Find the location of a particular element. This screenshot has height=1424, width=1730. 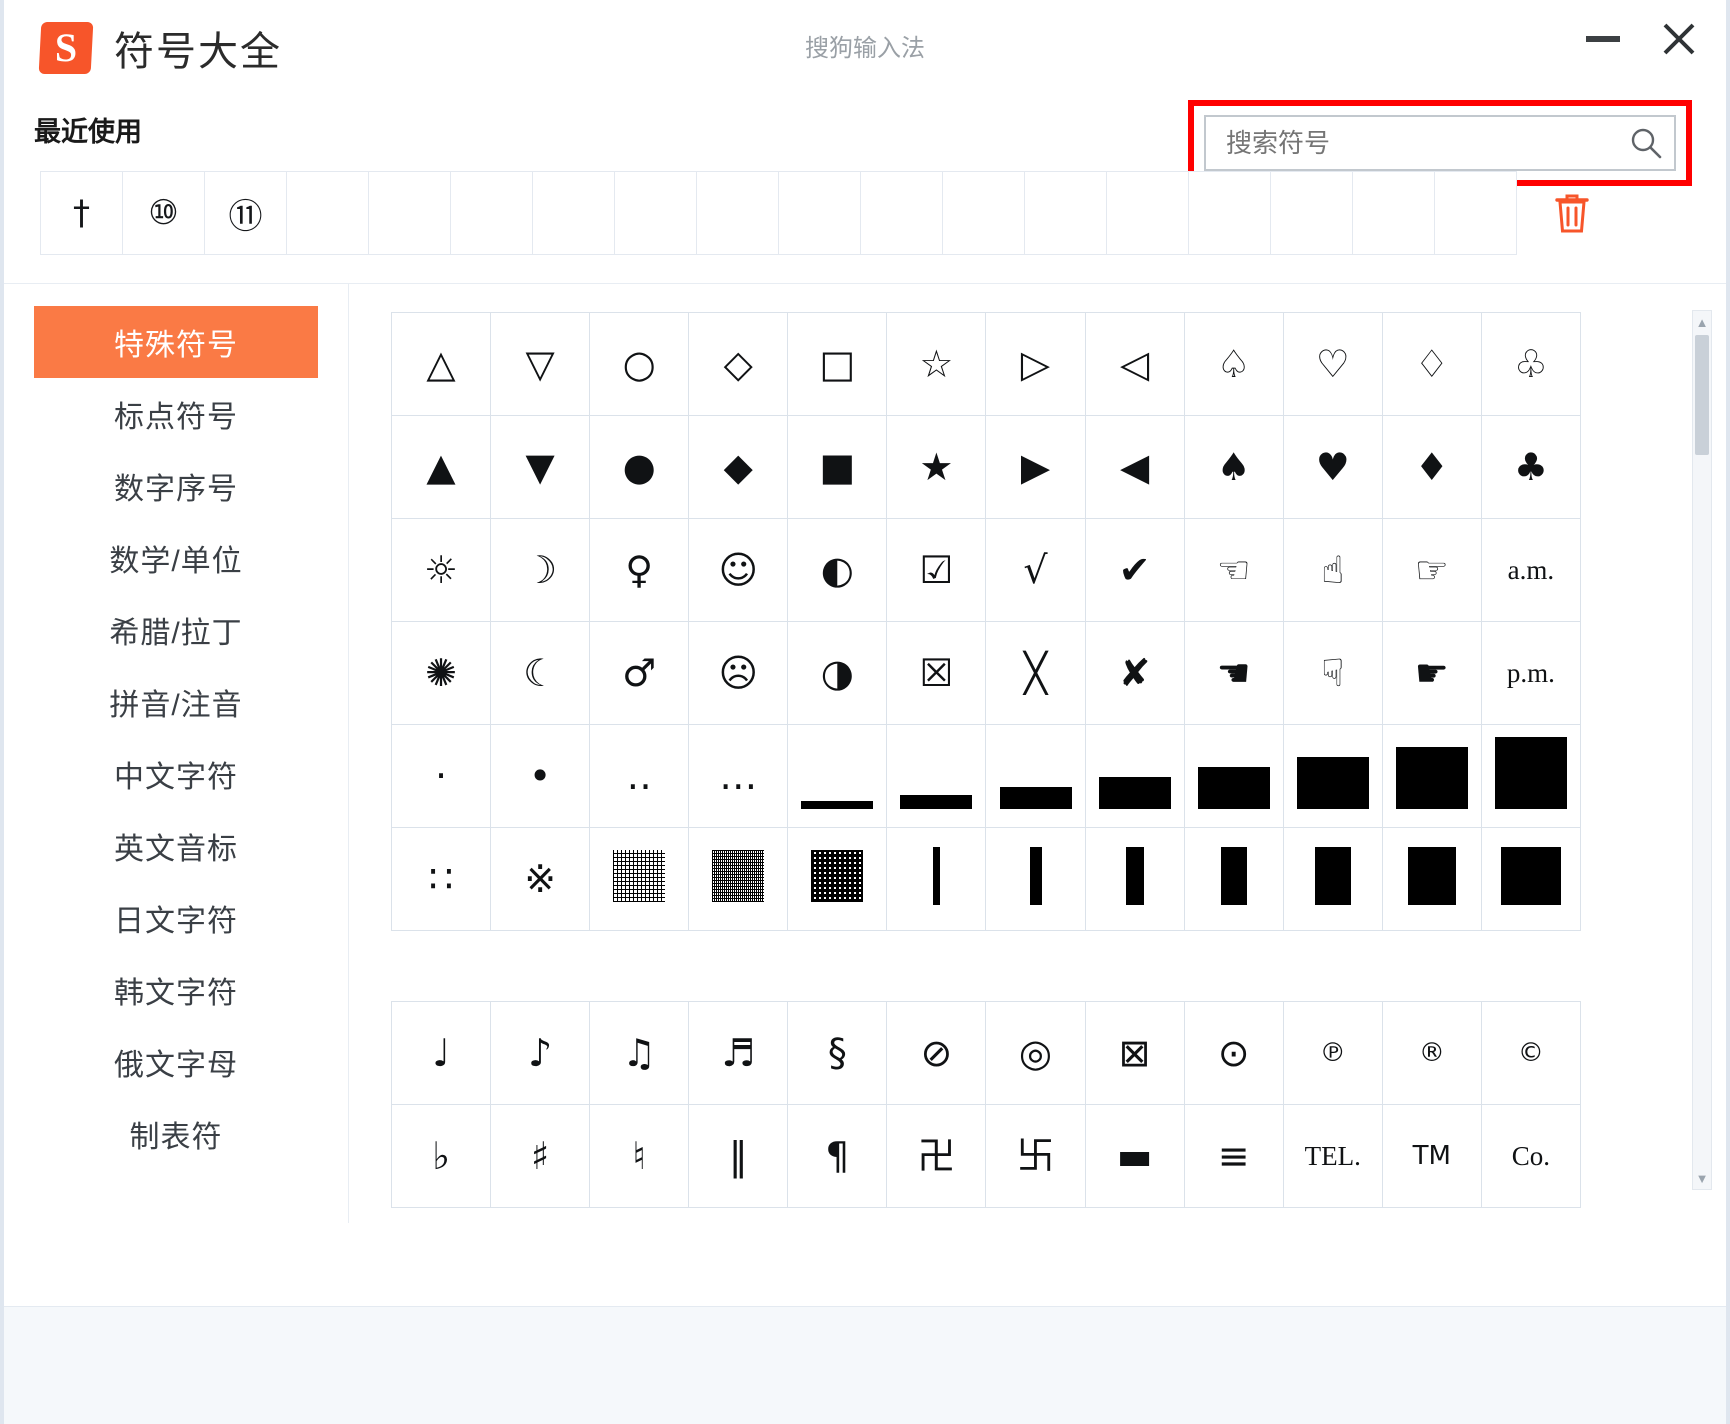

symbol-cell: ○ is located at coordinates (639, 364).